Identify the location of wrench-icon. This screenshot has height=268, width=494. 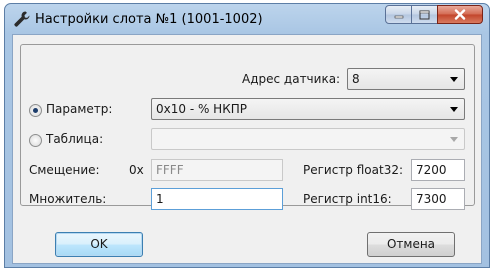
(22, 19).